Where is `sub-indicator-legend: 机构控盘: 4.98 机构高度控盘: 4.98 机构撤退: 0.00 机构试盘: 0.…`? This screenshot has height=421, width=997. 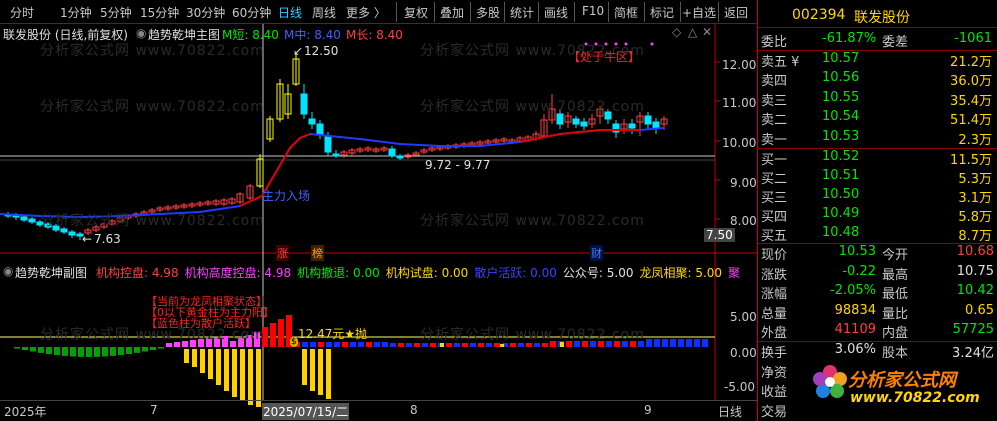
sub-indicator-legend: 机构控盘: 4.98 机构高度控盘: 4.98 机构撤退: 0.00 机构试盘: 0.… is located at coordinates (421, 272).